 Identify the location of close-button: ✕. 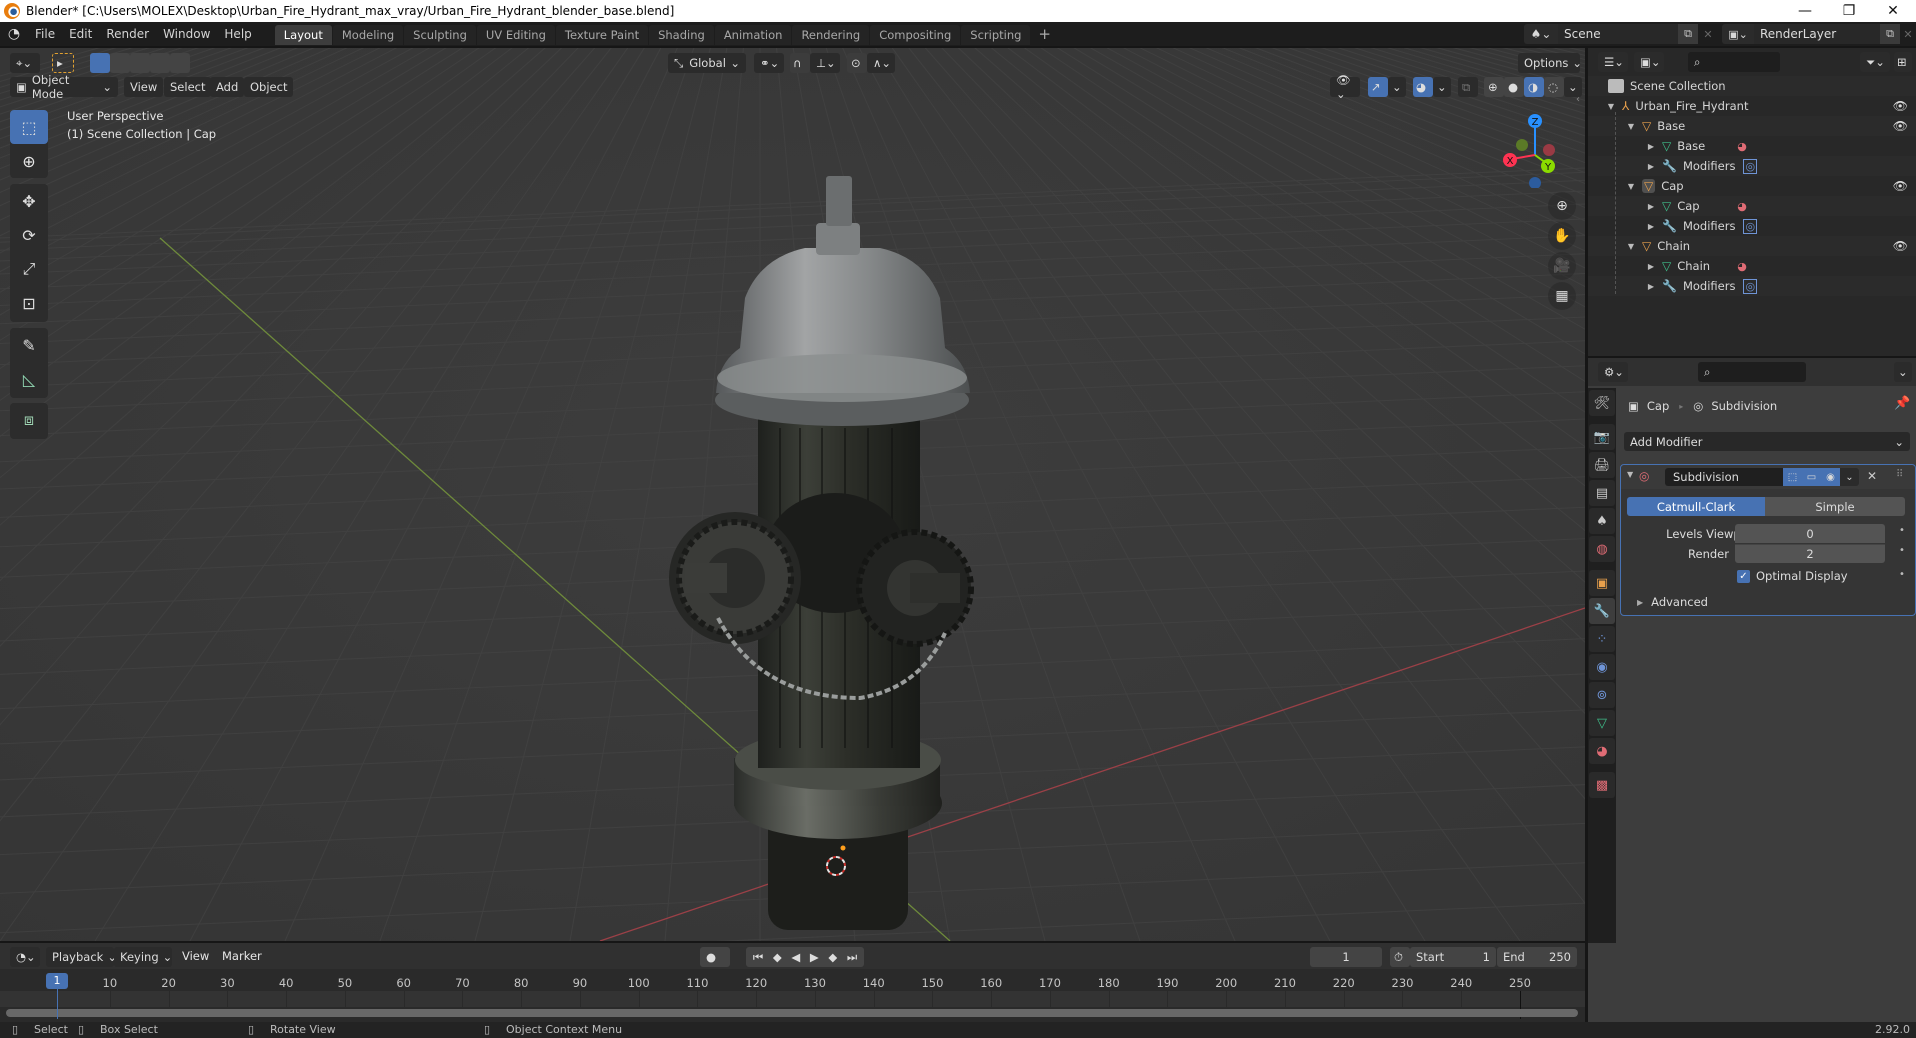
(1893, 11).